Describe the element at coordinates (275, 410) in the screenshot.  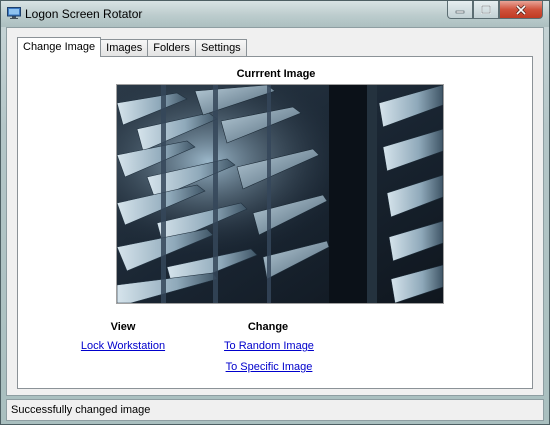
I see `status-bar: Successfully changed image` at that location.